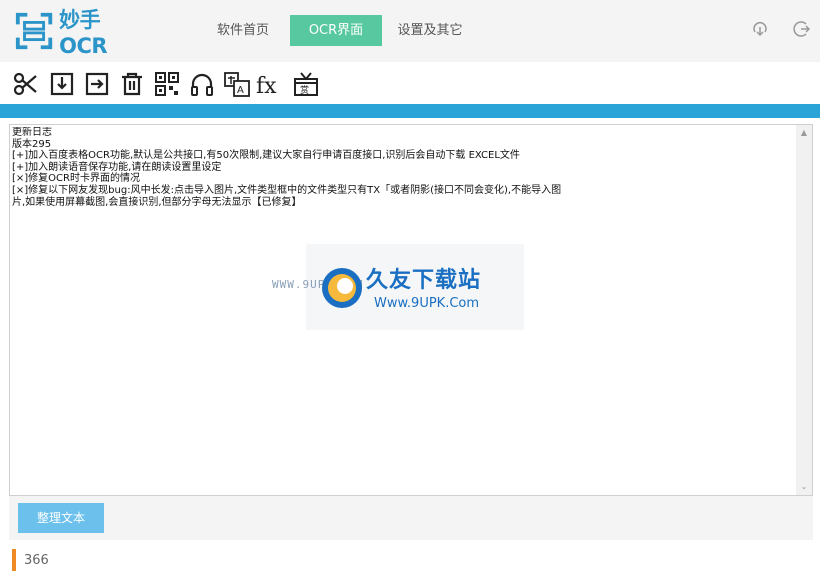 The height and width of the screenshot is (579, 820). I want to click on translate-icon: A, so click(238, 85).